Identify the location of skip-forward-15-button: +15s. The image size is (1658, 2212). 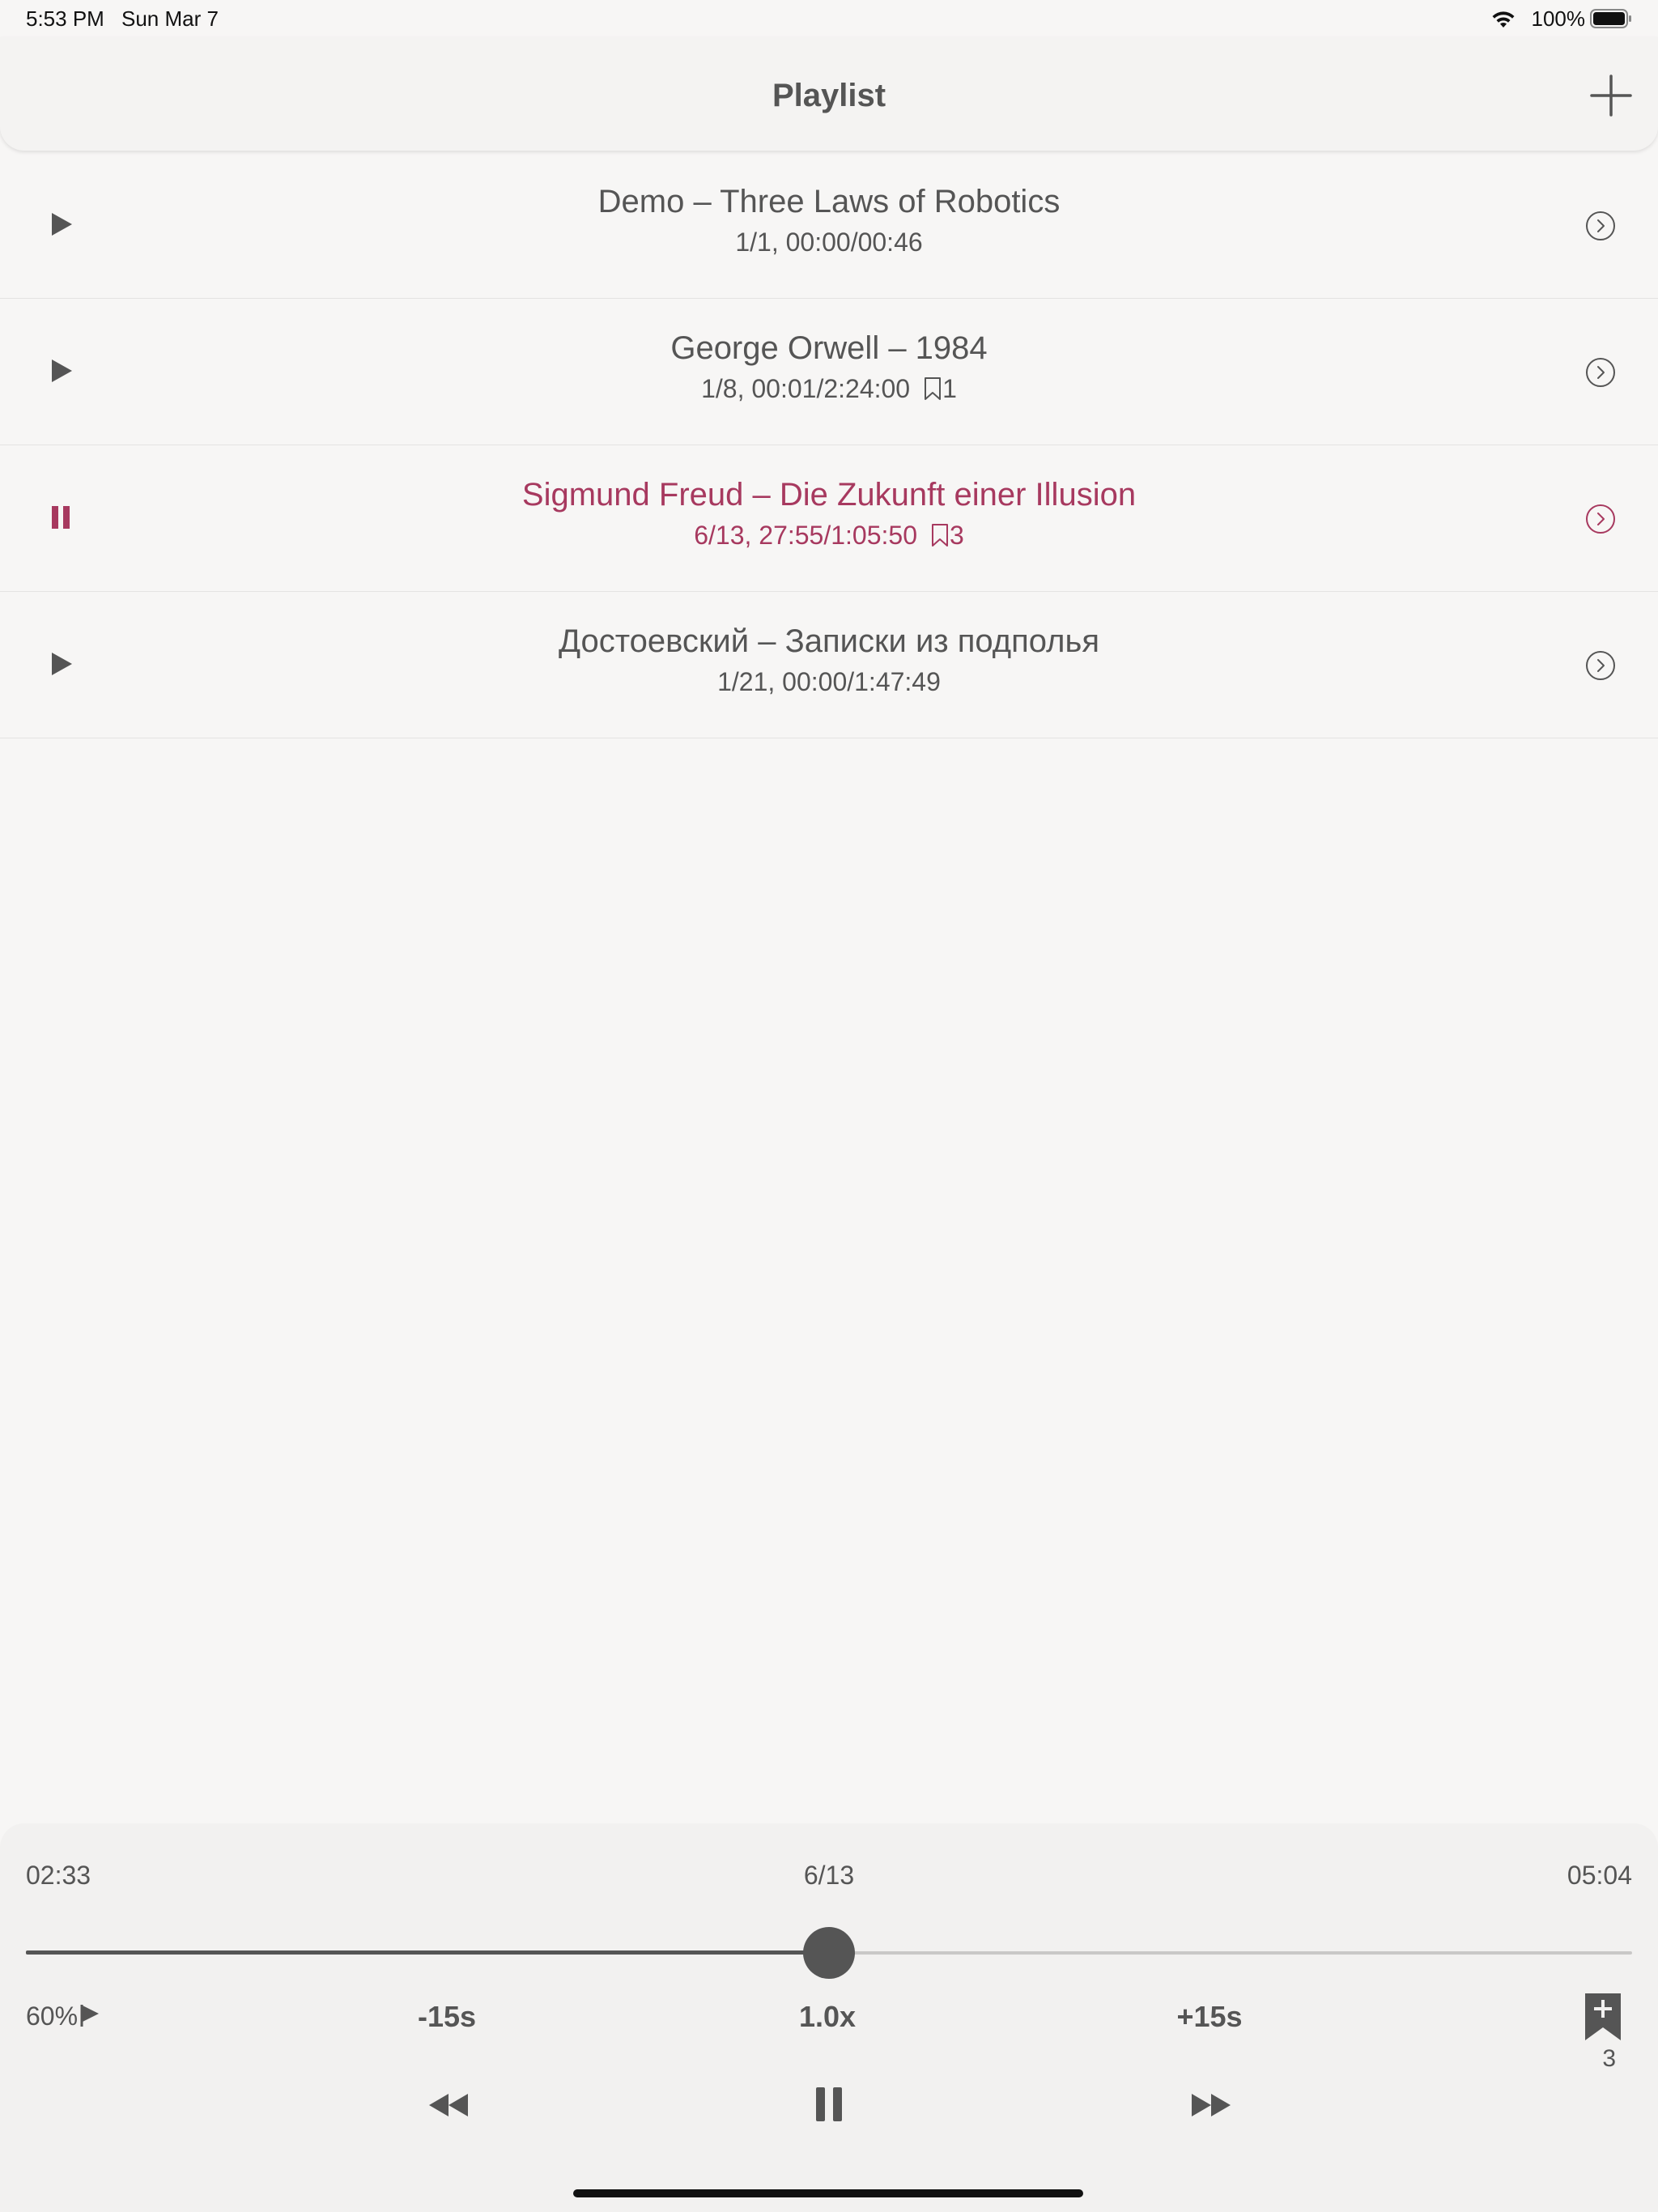
(1209, 2017).